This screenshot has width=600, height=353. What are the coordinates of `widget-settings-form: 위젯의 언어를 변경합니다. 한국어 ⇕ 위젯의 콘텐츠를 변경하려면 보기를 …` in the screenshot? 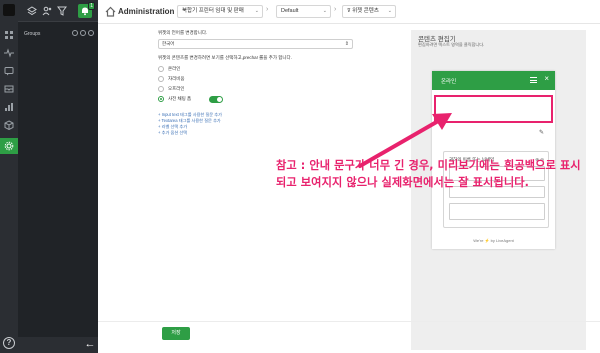 It's located at (255, 83).